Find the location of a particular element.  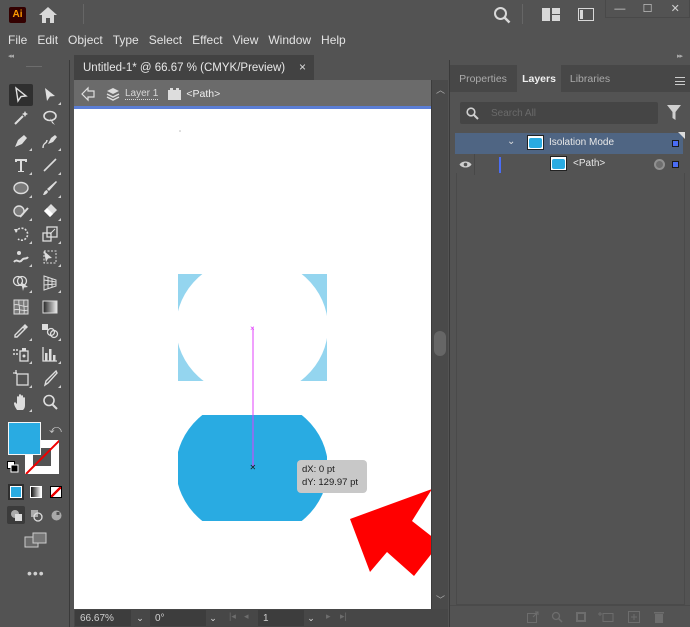

eraser-icon is located at coordinates (50, 210).